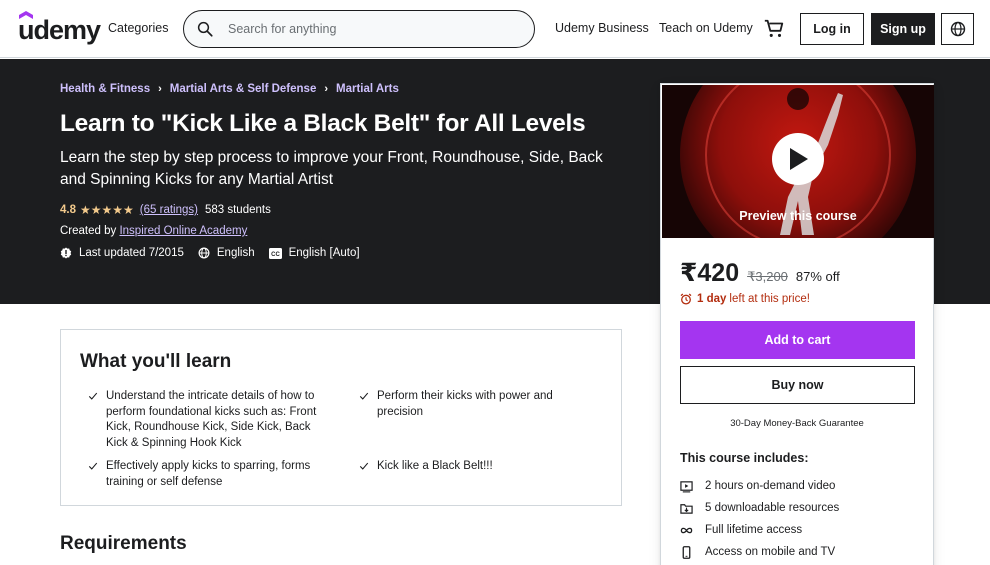  Describe the element at coordinates (105, 89) in the screenshot. I see `breadcrumb-item-health-fitness: Health & Fitness` at that location.